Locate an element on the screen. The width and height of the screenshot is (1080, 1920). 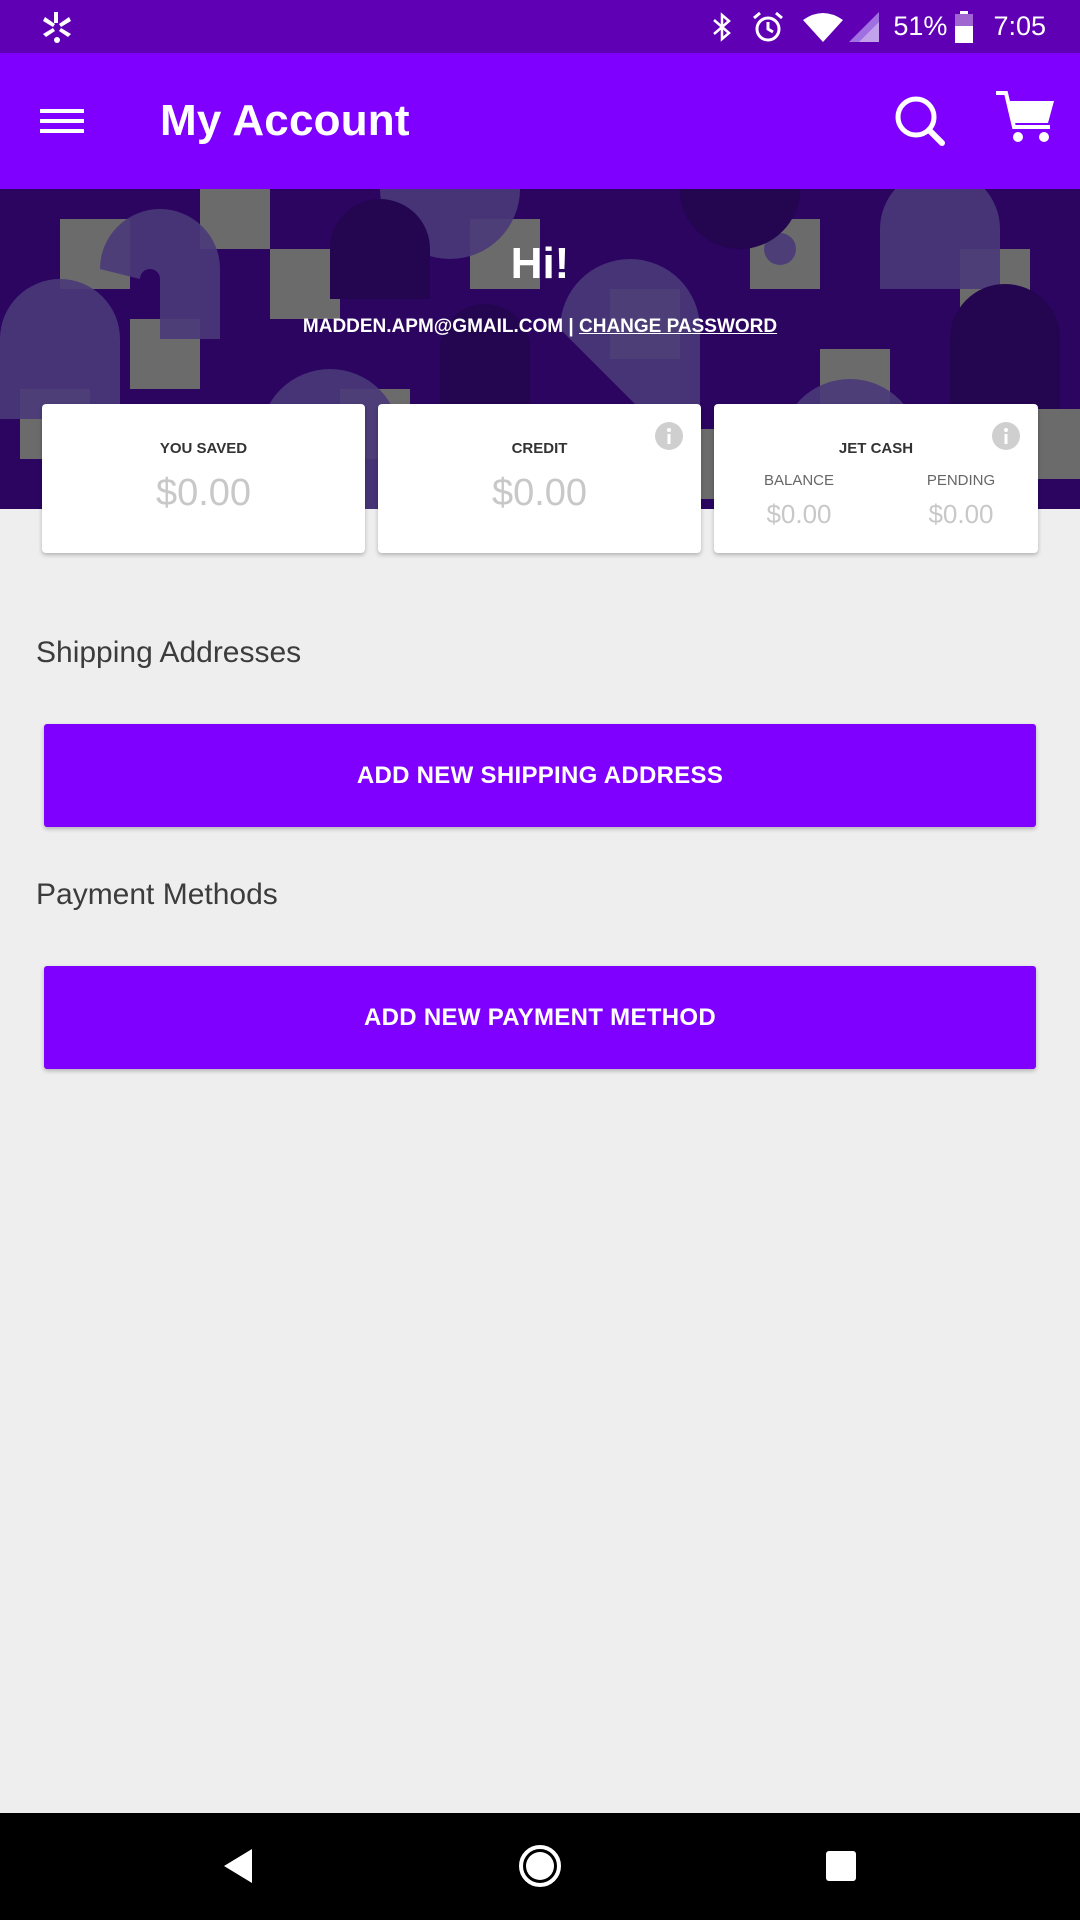
bluetooth-icon is located at coordinates (722, 26).